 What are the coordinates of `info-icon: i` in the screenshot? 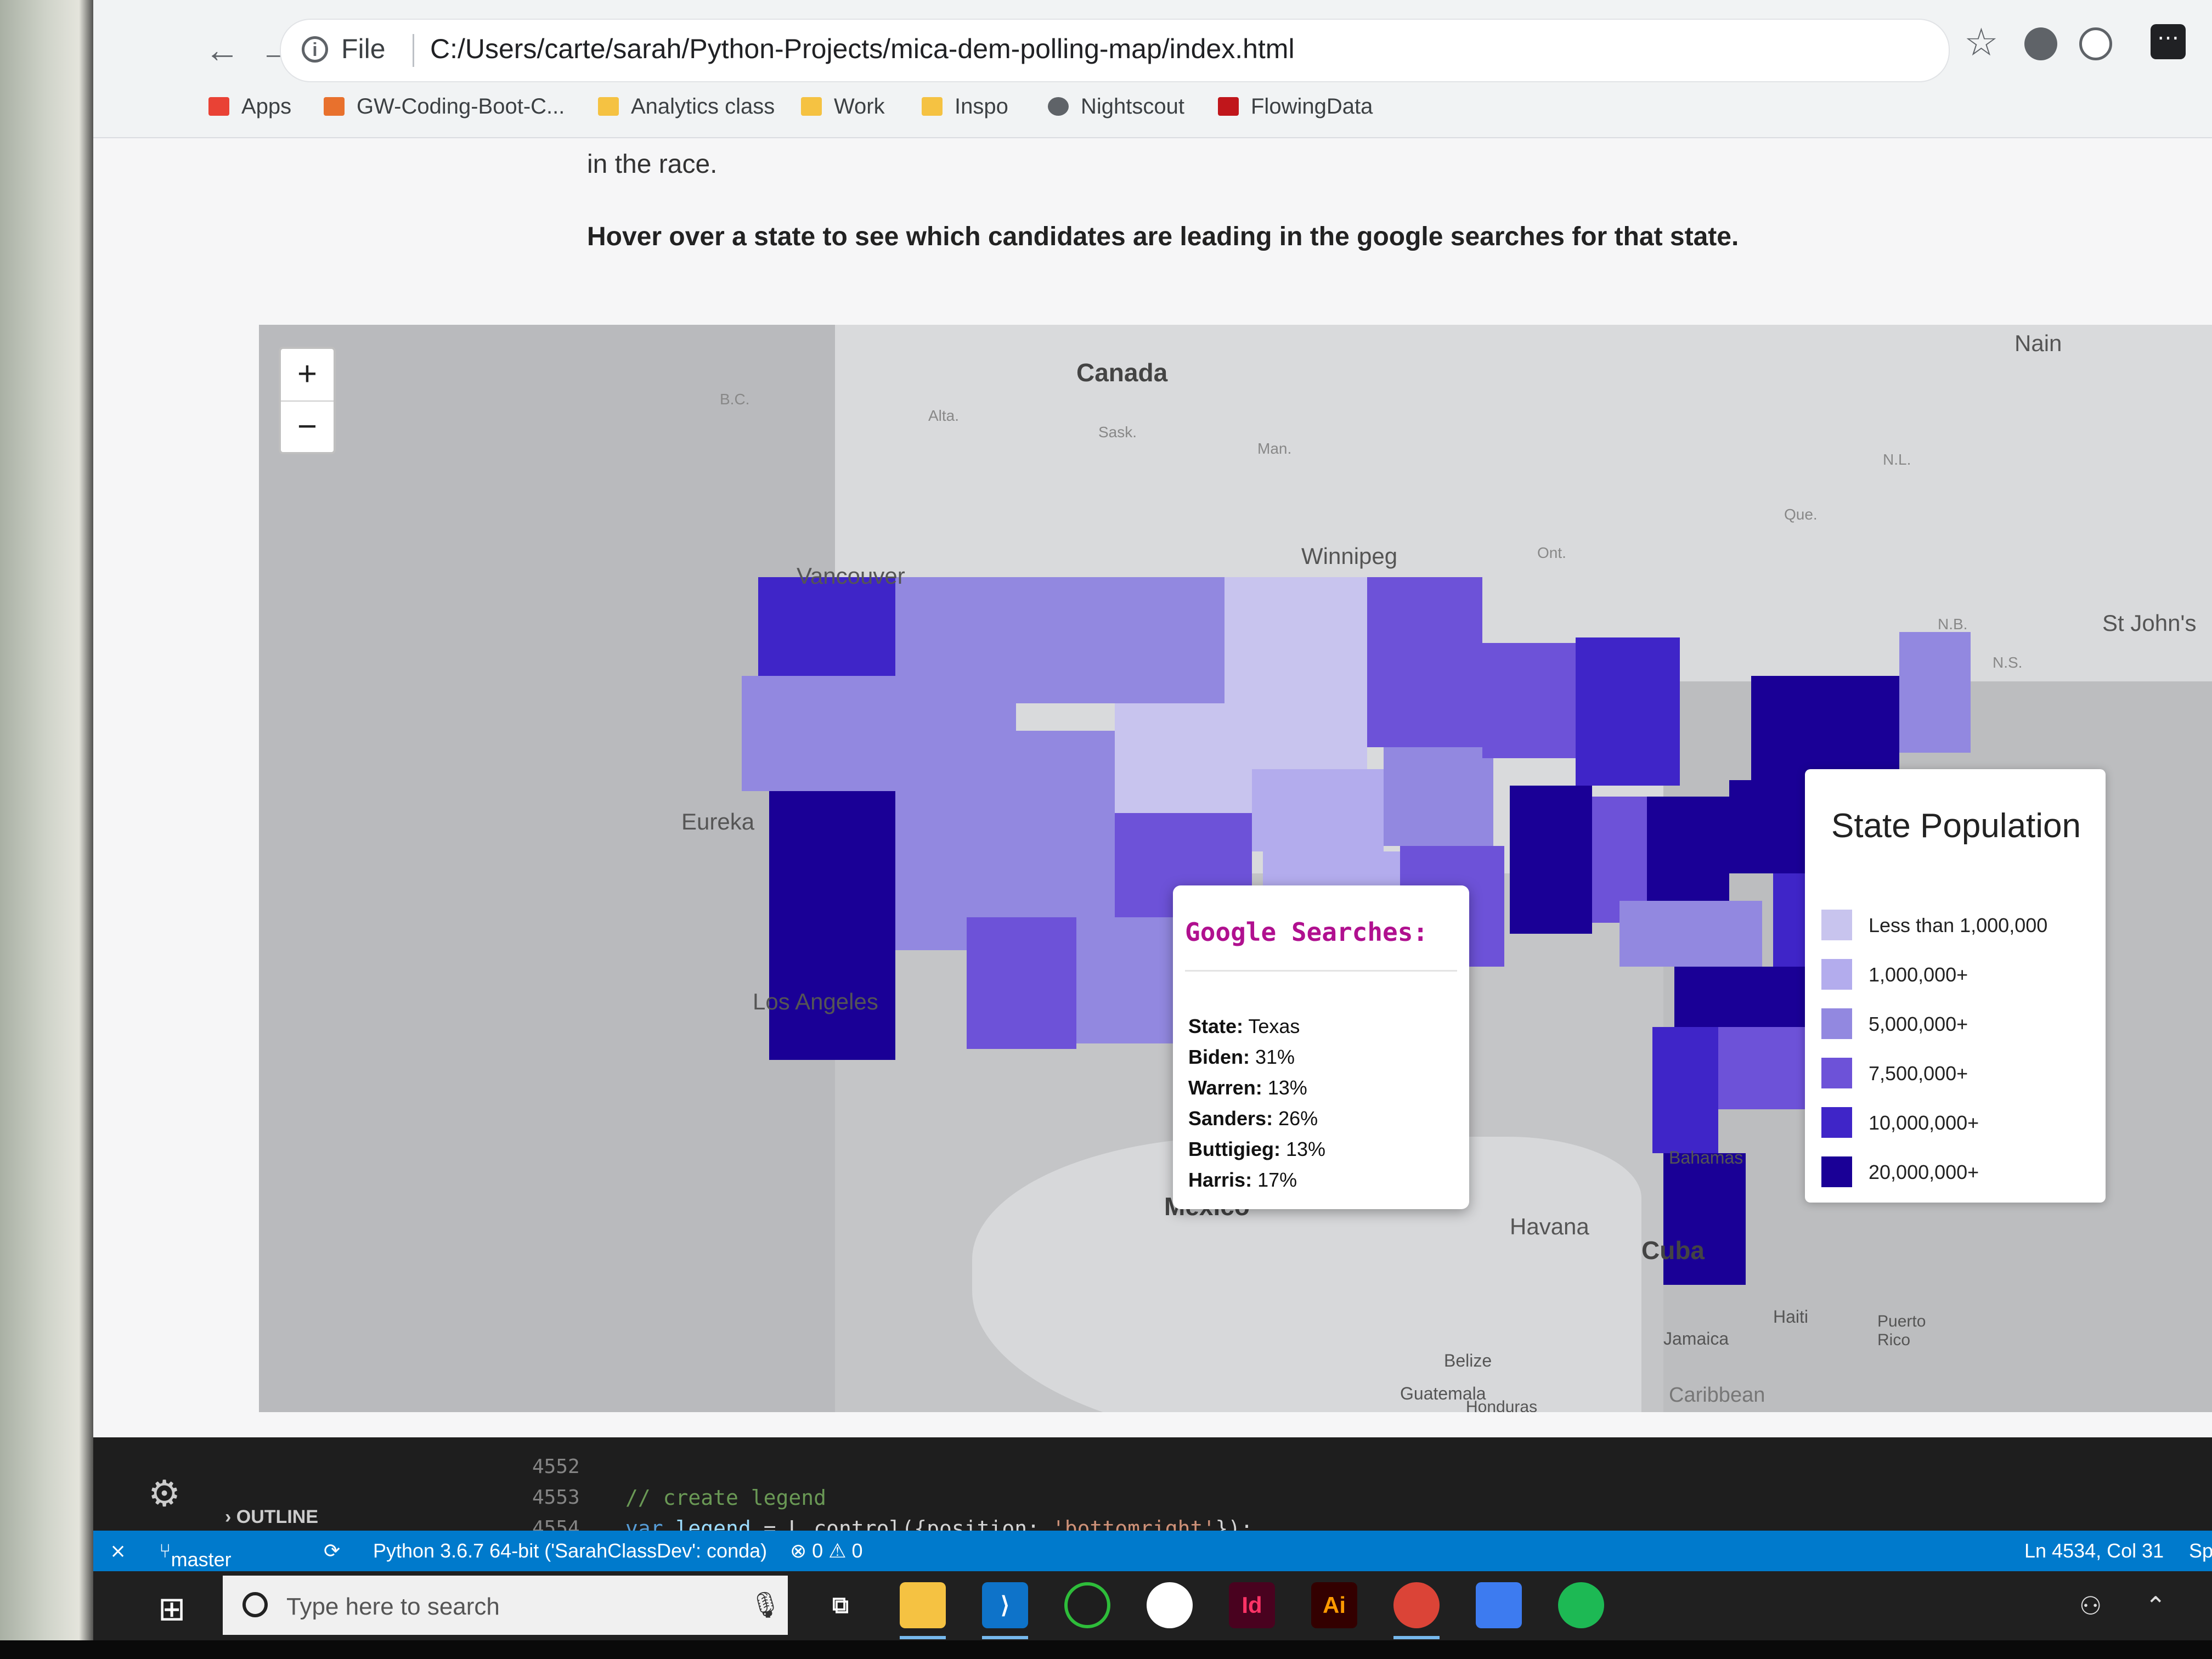 It's located at (315, 49).